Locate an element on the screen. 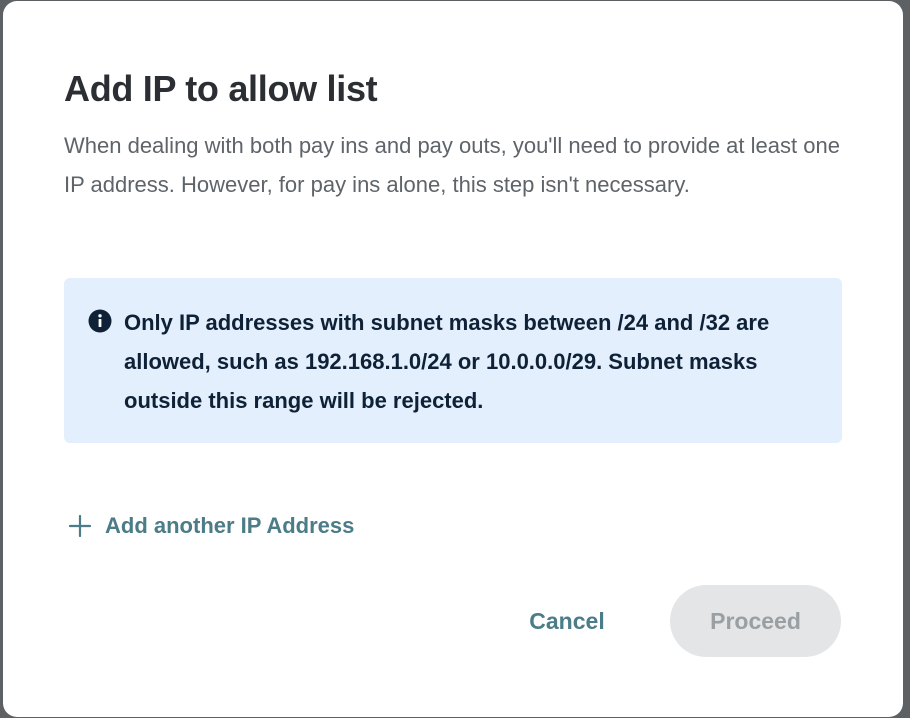 Image resolution: width=910 pixels, height=718 pixels. add-another-ip-button: Add another IP Address is located at coordinates (211, 526).